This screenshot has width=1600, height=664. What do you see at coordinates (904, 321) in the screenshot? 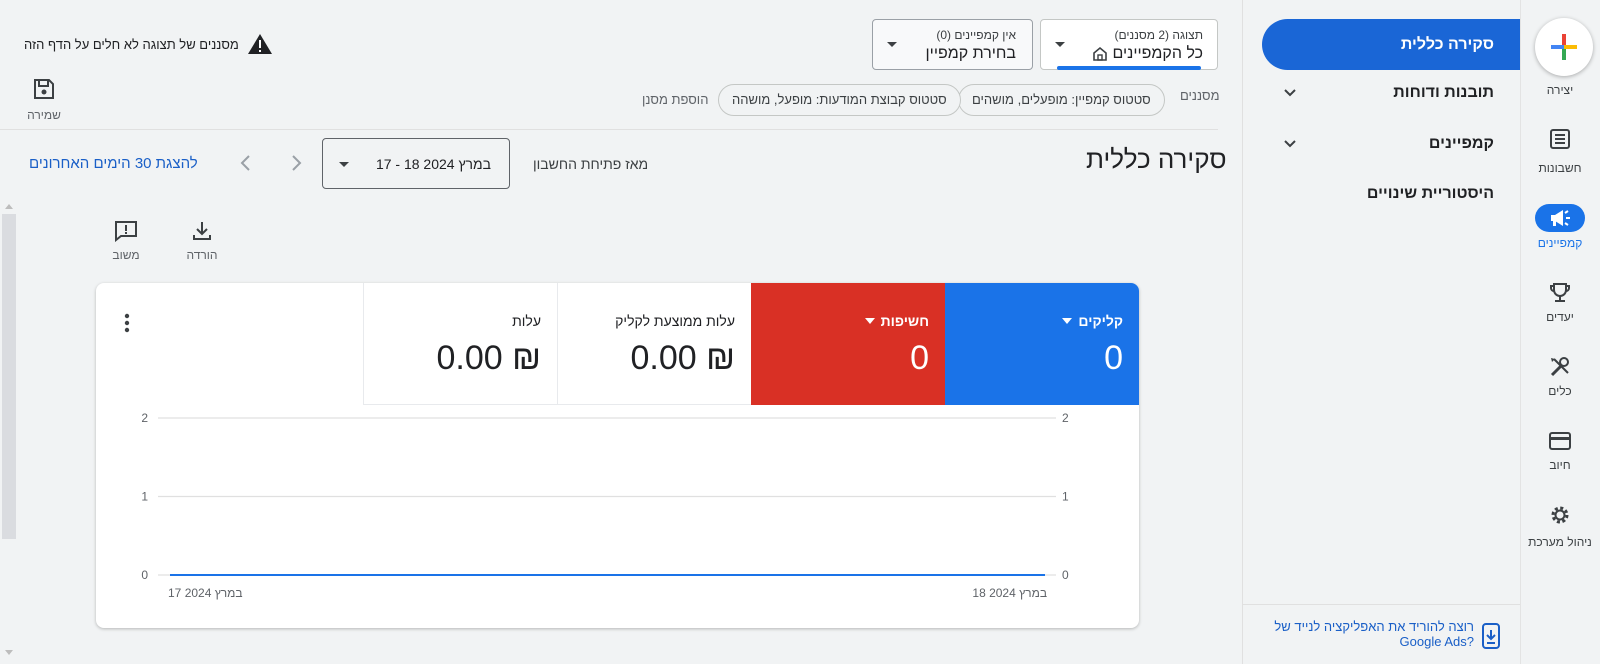
I see `metric-impressions-label: חשיפות` at bounding box center [904, 321].